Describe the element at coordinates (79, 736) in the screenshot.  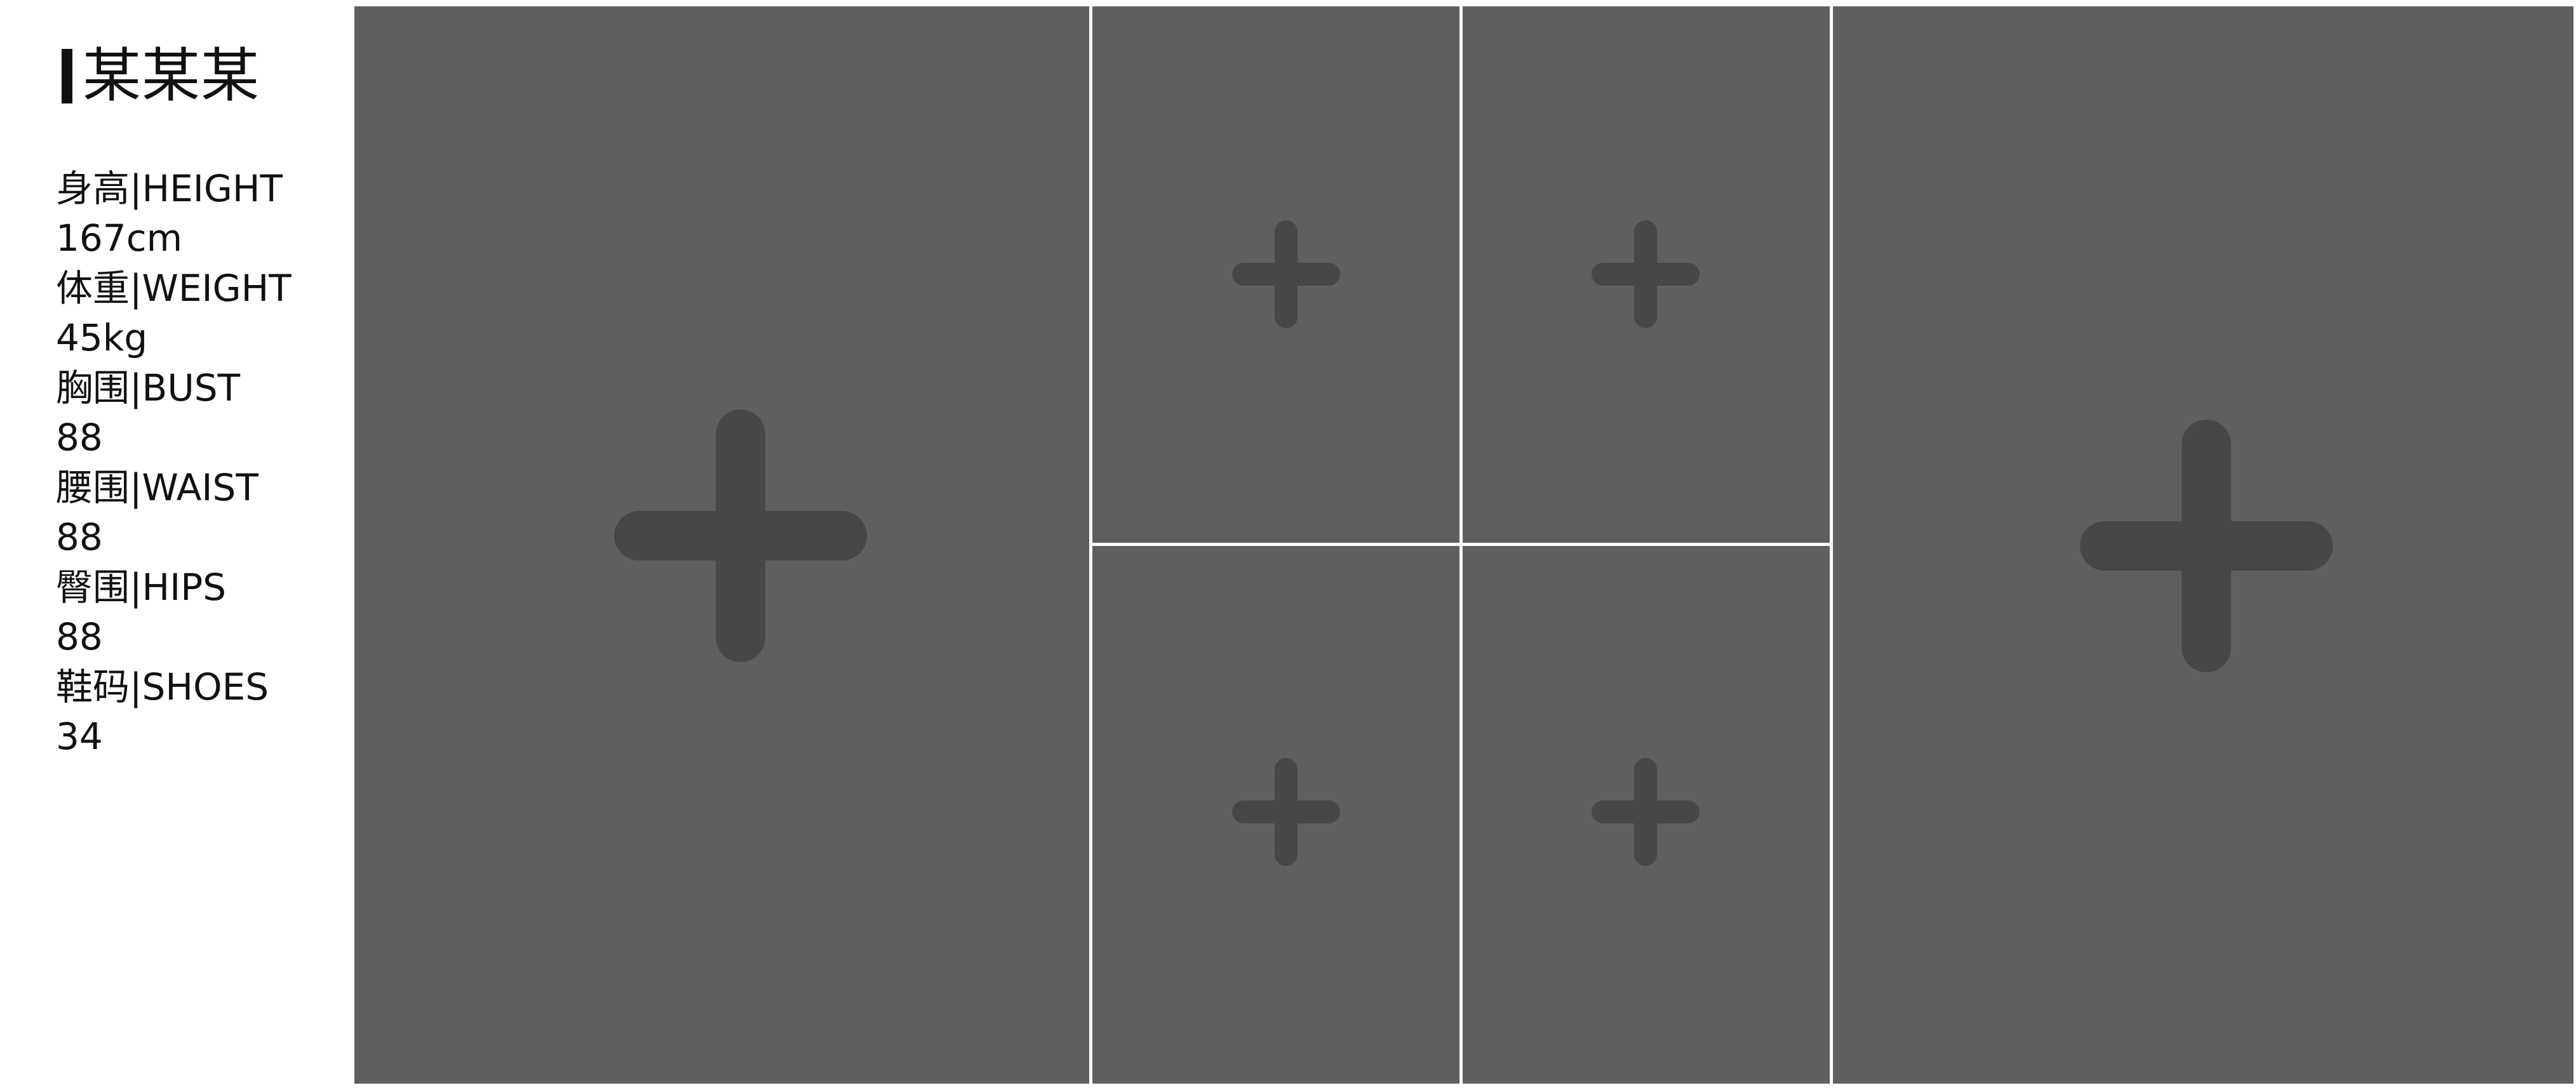
I see `stat-value-shoes: 34` at that location.